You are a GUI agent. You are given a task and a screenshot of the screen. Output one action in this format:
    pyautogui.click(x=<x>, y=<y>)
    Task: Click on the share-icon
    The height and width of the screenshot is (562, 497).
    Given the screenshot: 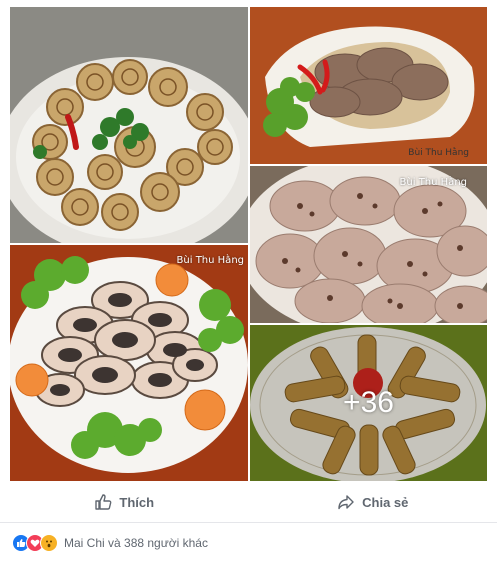 What is the action you would take?
    pyautogui.click(x=346, y=502)
    